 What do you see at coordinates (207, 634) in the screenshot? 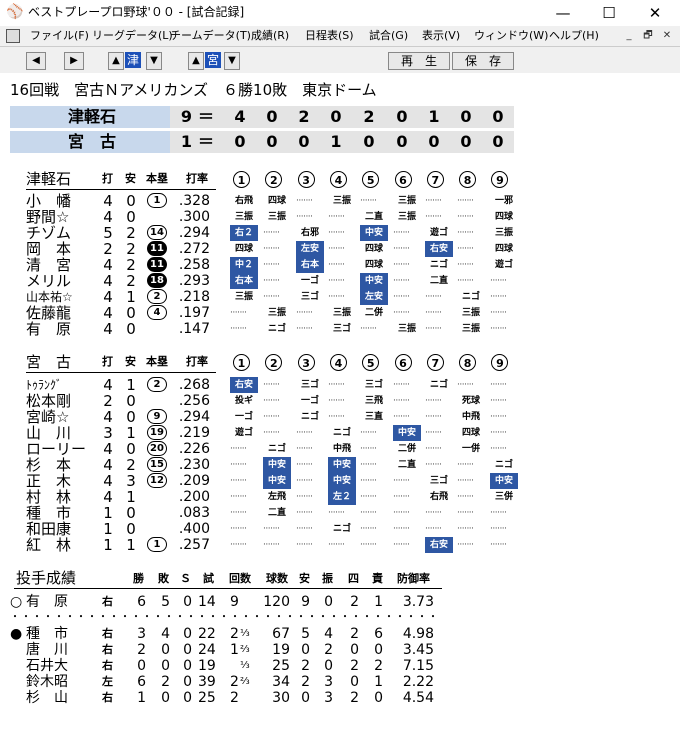
I see `pitcher-g: 22` at bounding box center [207, 634].